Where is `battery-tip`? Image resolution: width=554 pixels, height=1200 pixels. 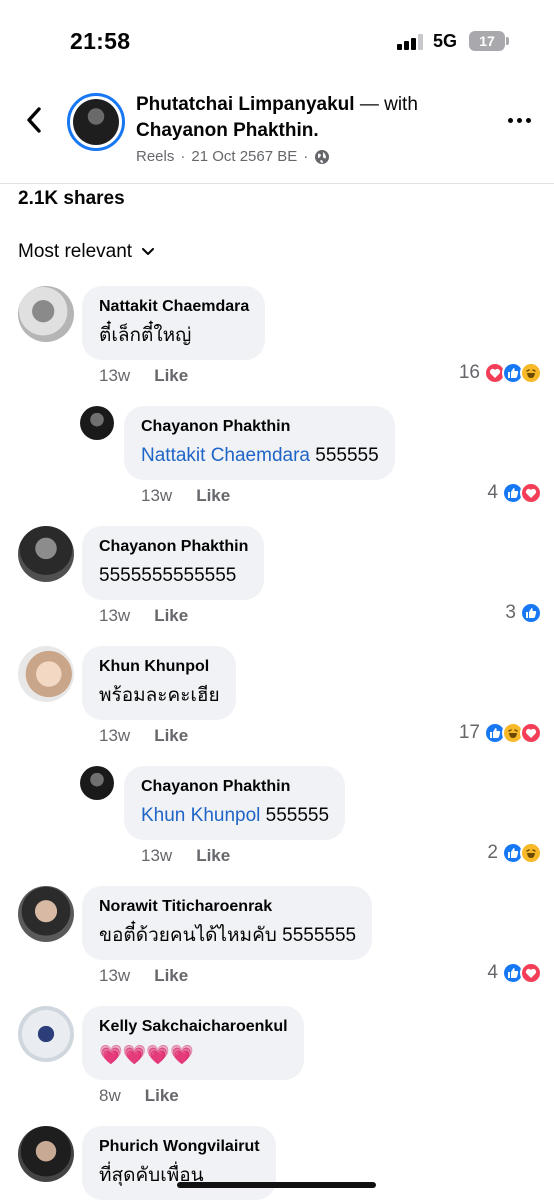 battery-tip is located at coordinates (507, 41).